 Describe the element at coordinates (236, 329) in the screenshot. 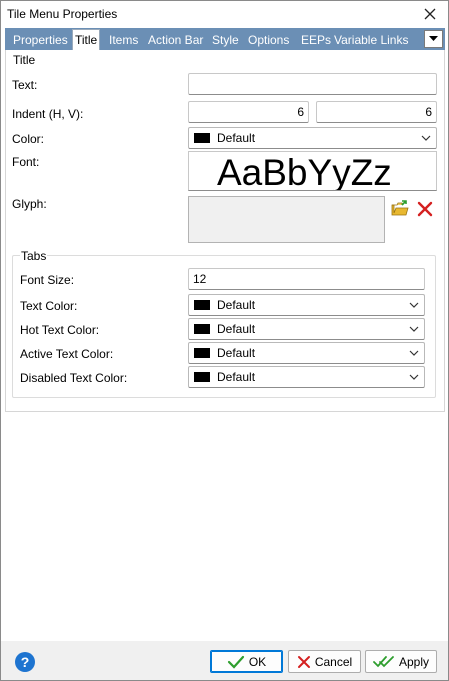

I see `hot-text-color-value: Default` at that location.